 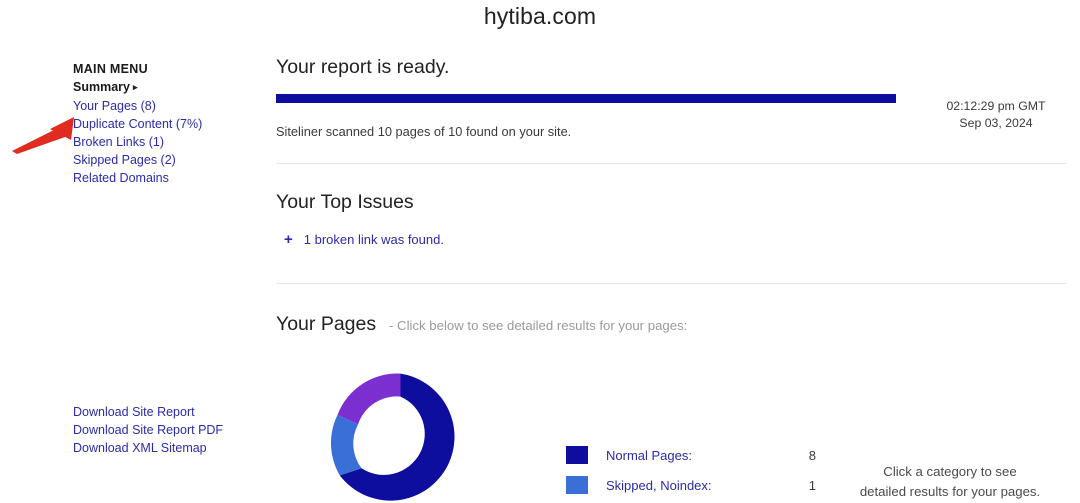 I want to click on sidebar-item-duplicate-content: Duplicate Content (7%), so click(x=163, y=124).